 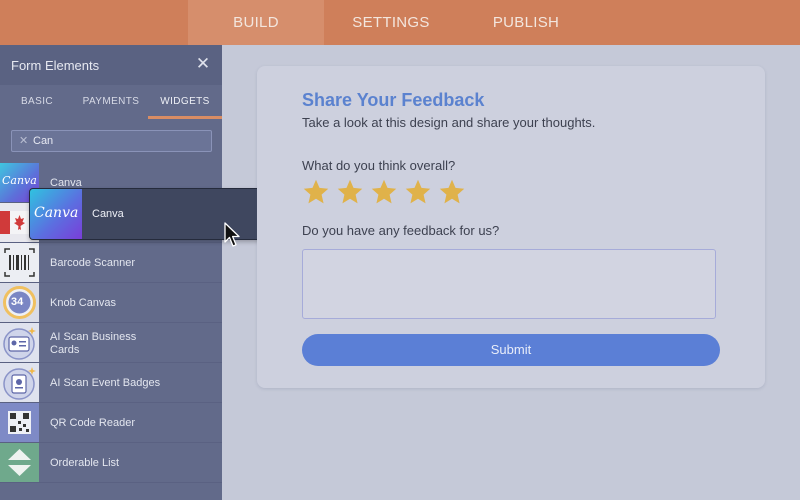 I want to click on question-feedback-label: Do you have any feedback for us?, so click(x=400, y=230).